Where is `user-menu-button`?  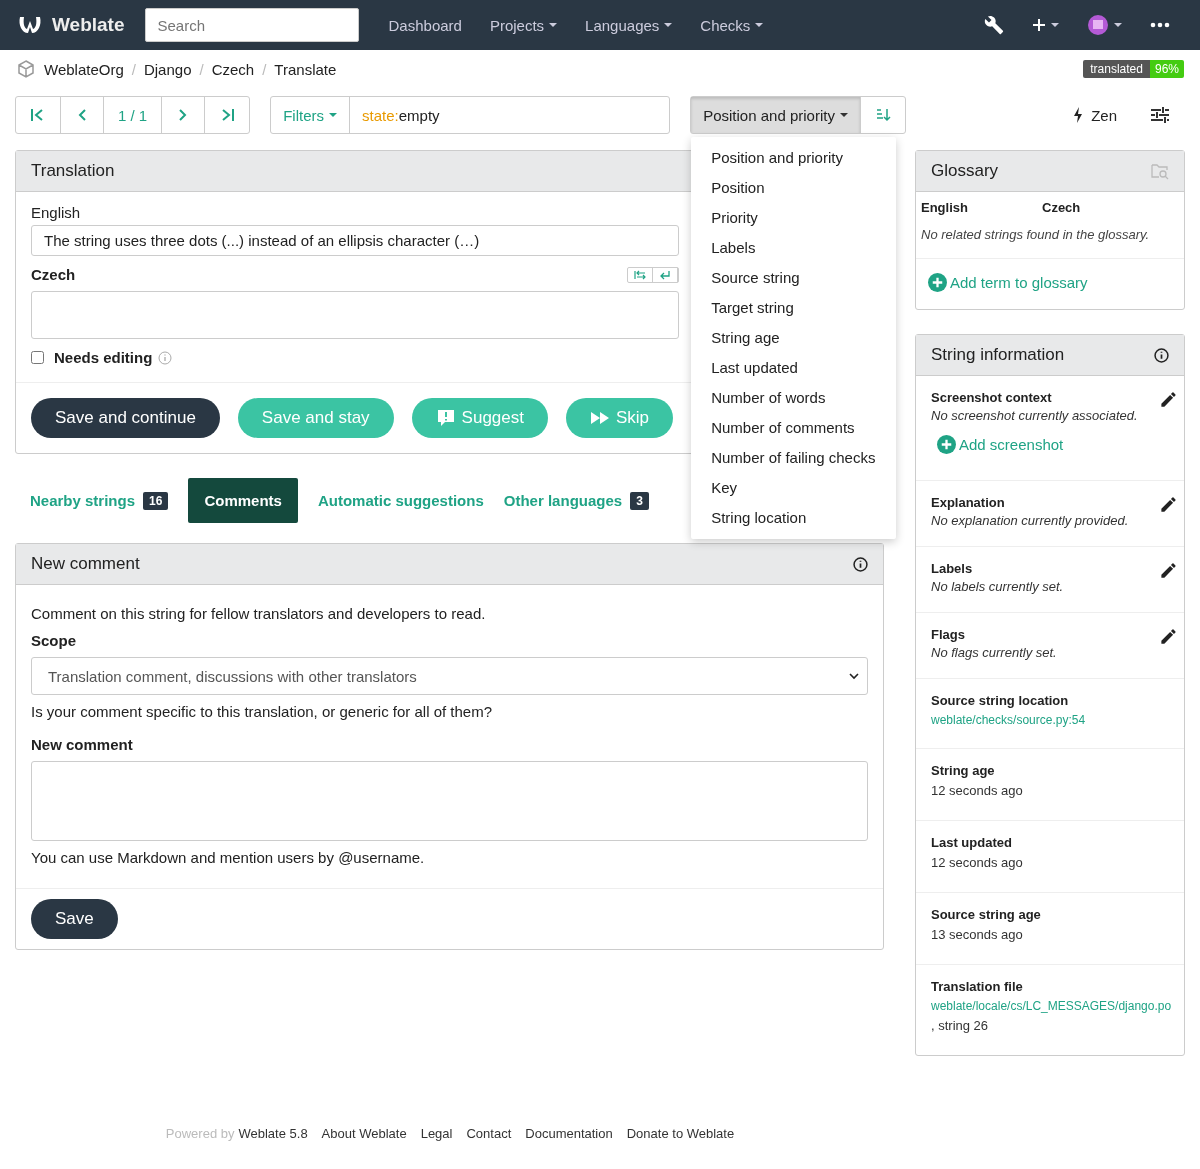
user-menu-button is located at coordinates (1104, 25).